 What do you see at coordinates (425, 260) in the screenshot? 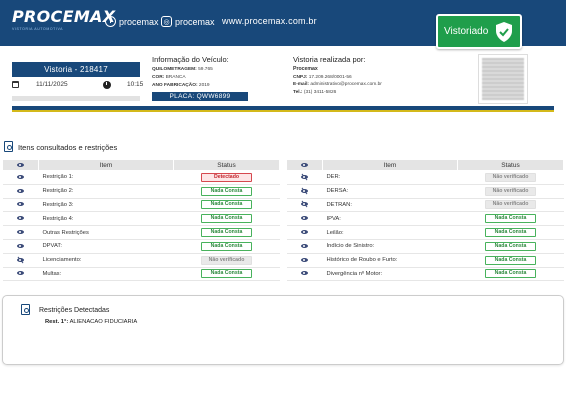
I see `table-row: Histórico de Roubo e Furto: Nada Consta` at bounding box center [425, 260].